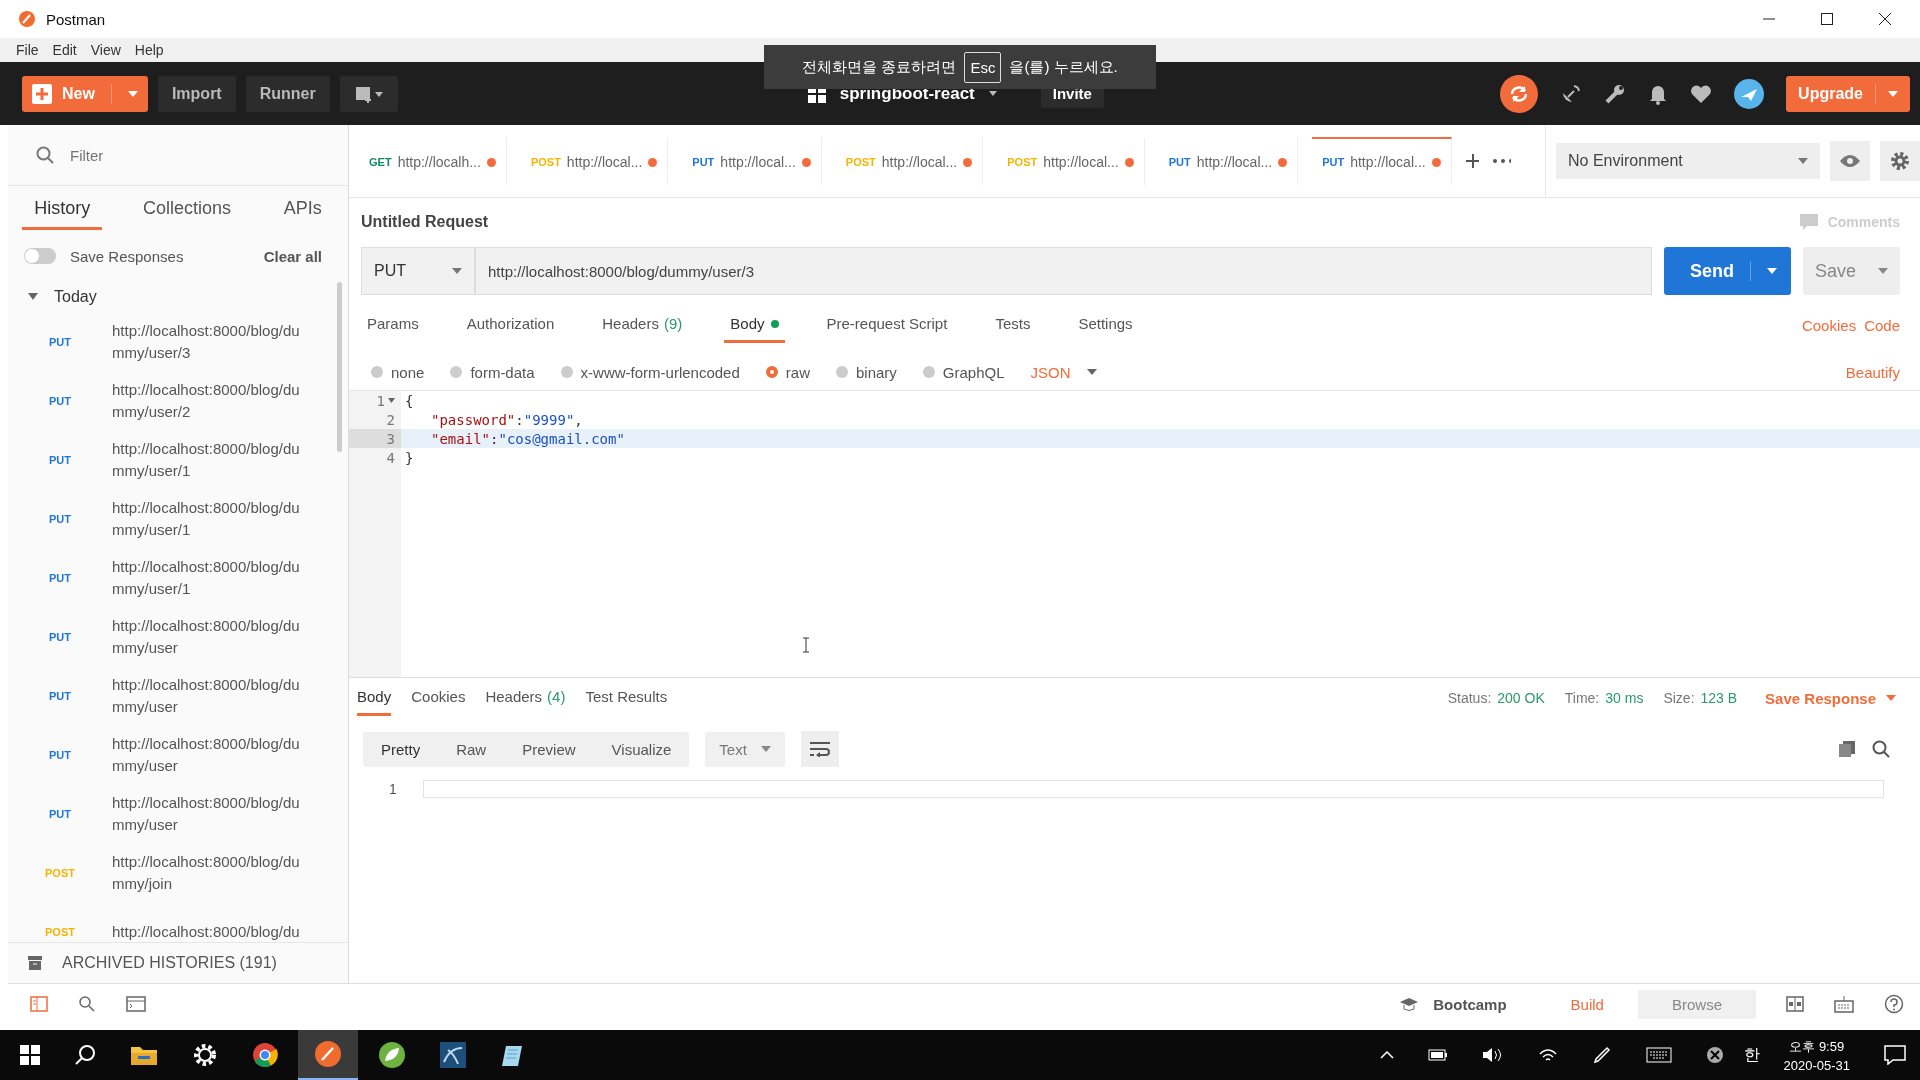  Describe the element at coordinates (1453, 1004) in the screenshot. I see `bootcamp-button: Bootcamp` at that location.